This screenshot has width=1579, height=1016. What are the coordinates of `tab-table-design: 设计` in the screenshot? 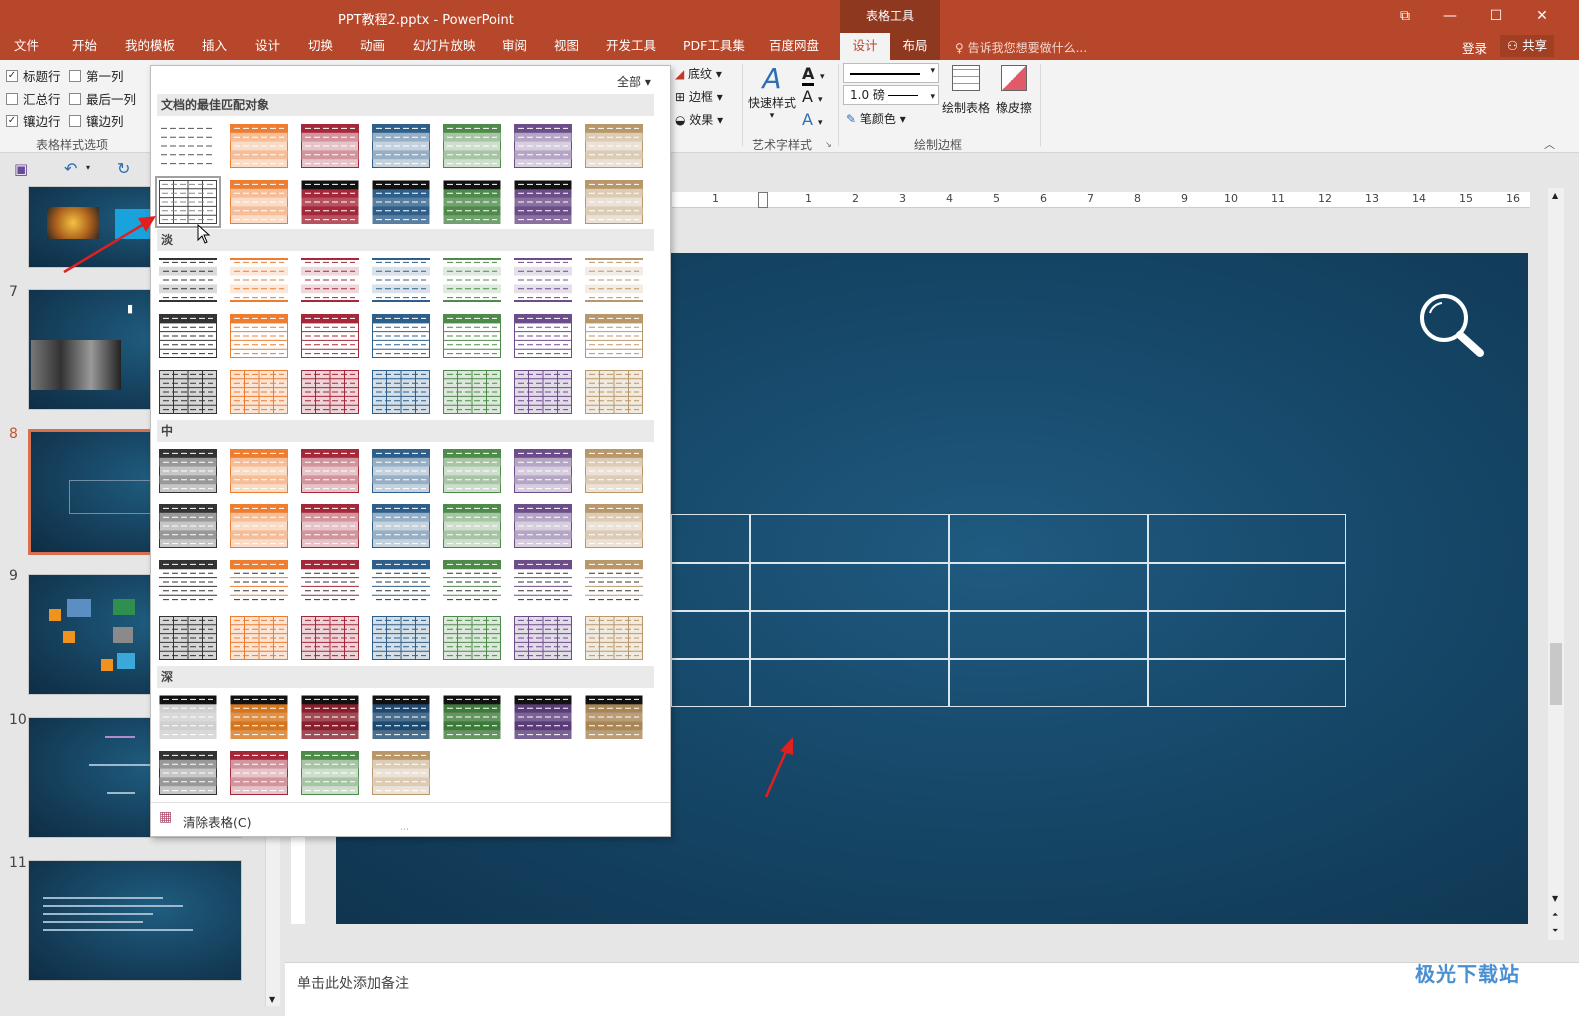 It's located at (865, 46).